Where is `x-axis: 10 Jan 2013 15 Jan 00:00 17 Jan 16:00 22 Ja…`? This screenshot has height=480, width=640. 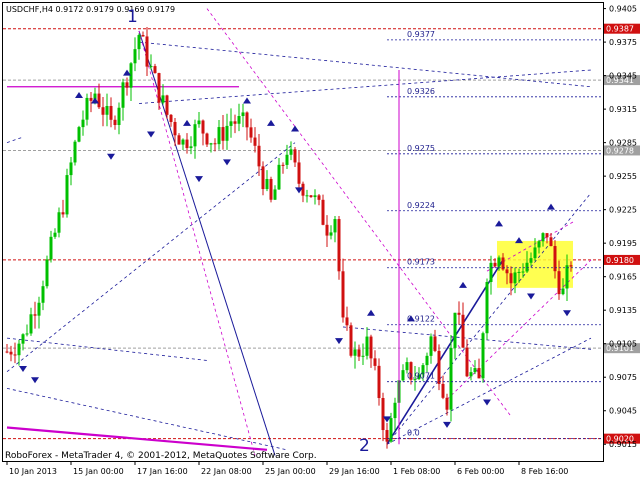
x-axis: 10 Jan 2013 15 Jan 00:00 17 Jan 16:00 22 Ja… is located at coordinates (287, 468).